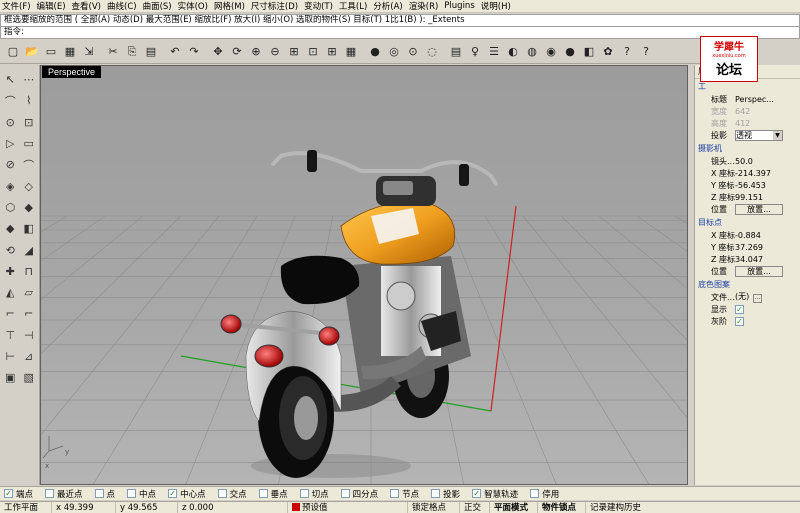 This screenshot has width=800, height=513. What do you see at coordinates (767, 185) in the screenshot?
I see `cam-y-value: -56.453` at bounding box center [767, 185].